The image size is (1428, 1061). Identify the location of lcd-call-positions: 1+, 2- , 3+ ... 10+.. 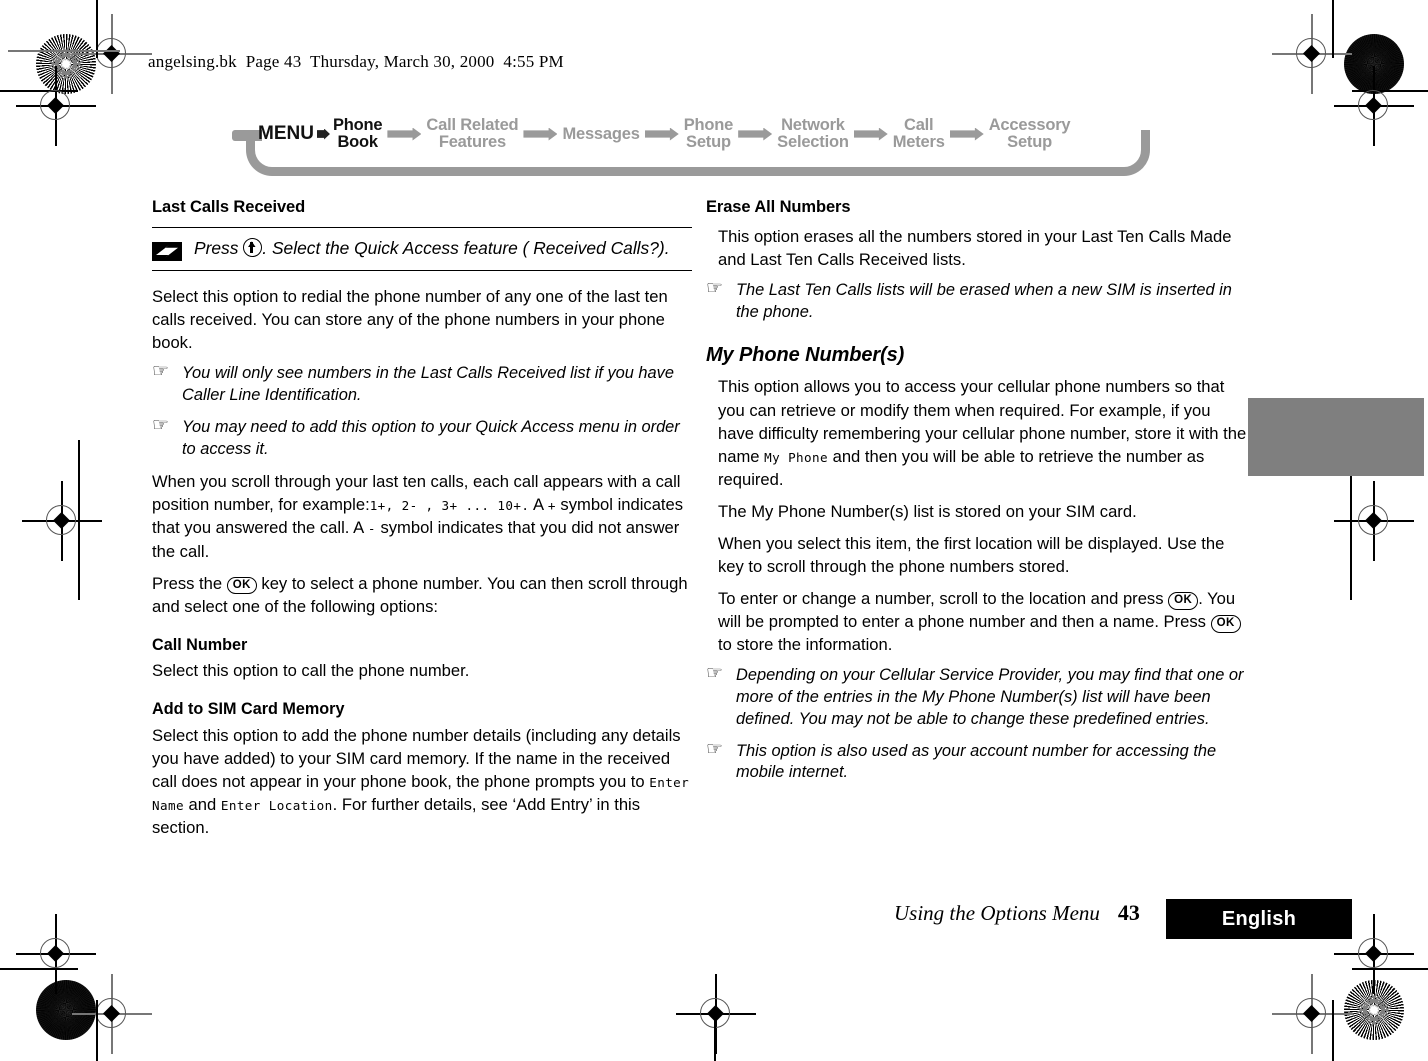
(449, 506).